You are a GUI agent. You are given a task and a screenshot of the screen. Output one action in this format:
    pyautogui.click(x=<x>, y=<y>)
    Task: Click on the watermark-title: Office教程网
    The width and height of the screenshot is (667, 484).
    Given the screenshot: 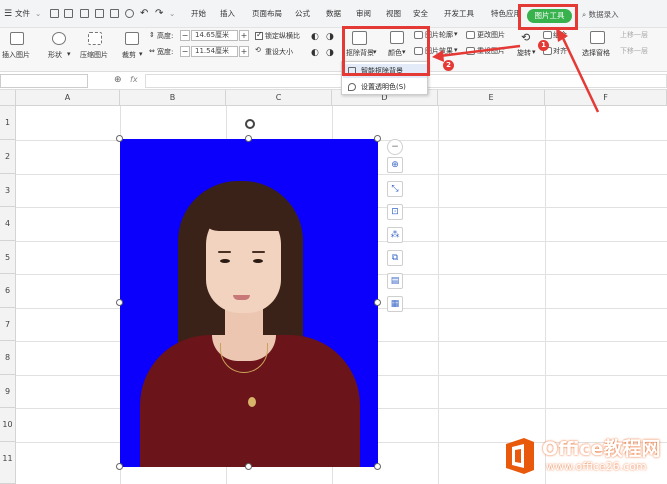 What is the action you would take?
    pyautogui.click(x=601, y=449)
    